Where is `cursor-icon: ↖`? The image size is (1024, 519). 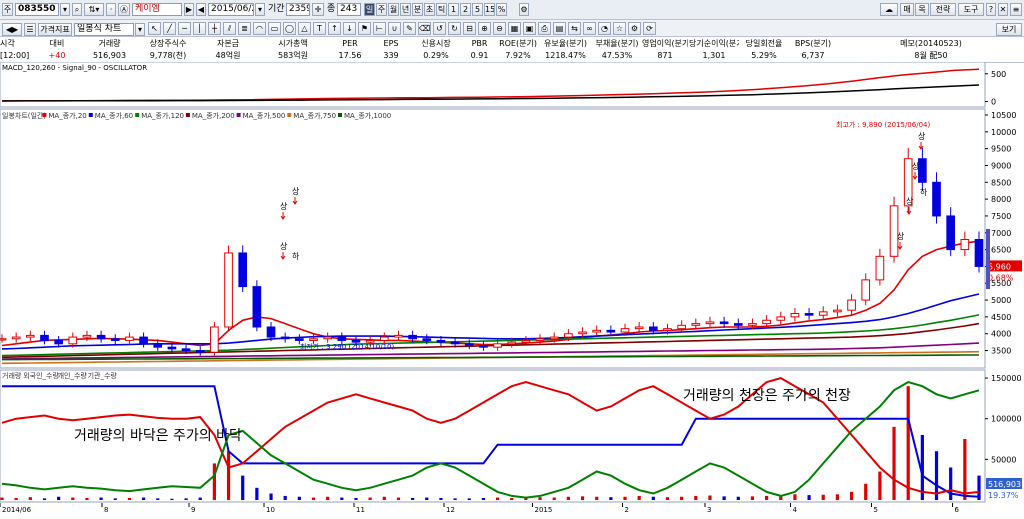
cursor-icon: ↖ is located at coordinates (154, 28).